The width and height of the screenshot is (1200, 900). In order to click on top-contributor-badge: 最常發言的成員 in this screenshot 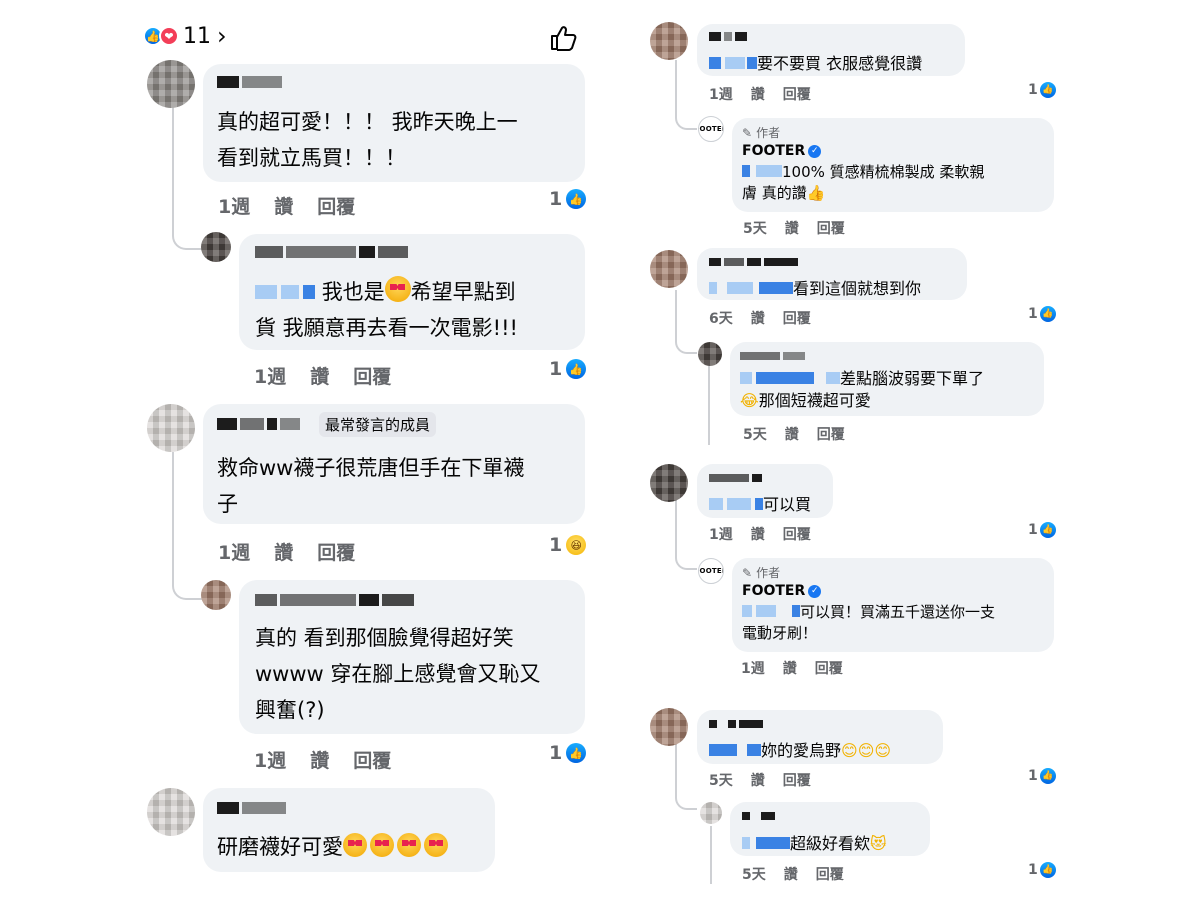, I will do `click(378, 424)`.